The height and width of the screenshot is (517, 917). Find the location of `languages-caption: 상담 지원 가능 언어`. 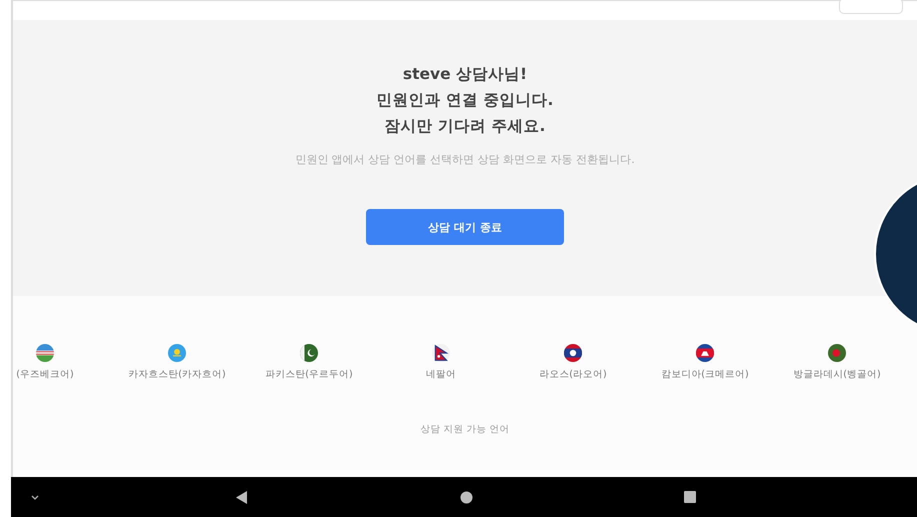

languages-caption: 상담 지원 가능 언어 is located at coordinates (465, 429).